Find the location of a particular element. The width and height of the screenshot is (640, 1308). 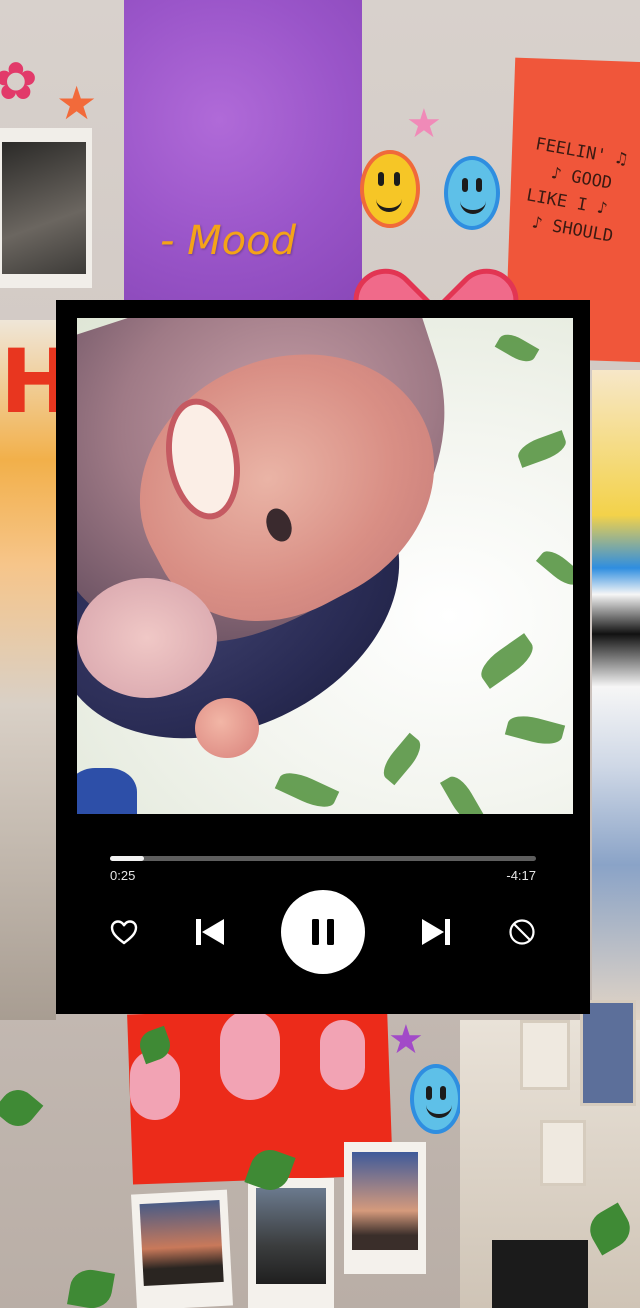

block-icon is located at coordinates (522, 932).